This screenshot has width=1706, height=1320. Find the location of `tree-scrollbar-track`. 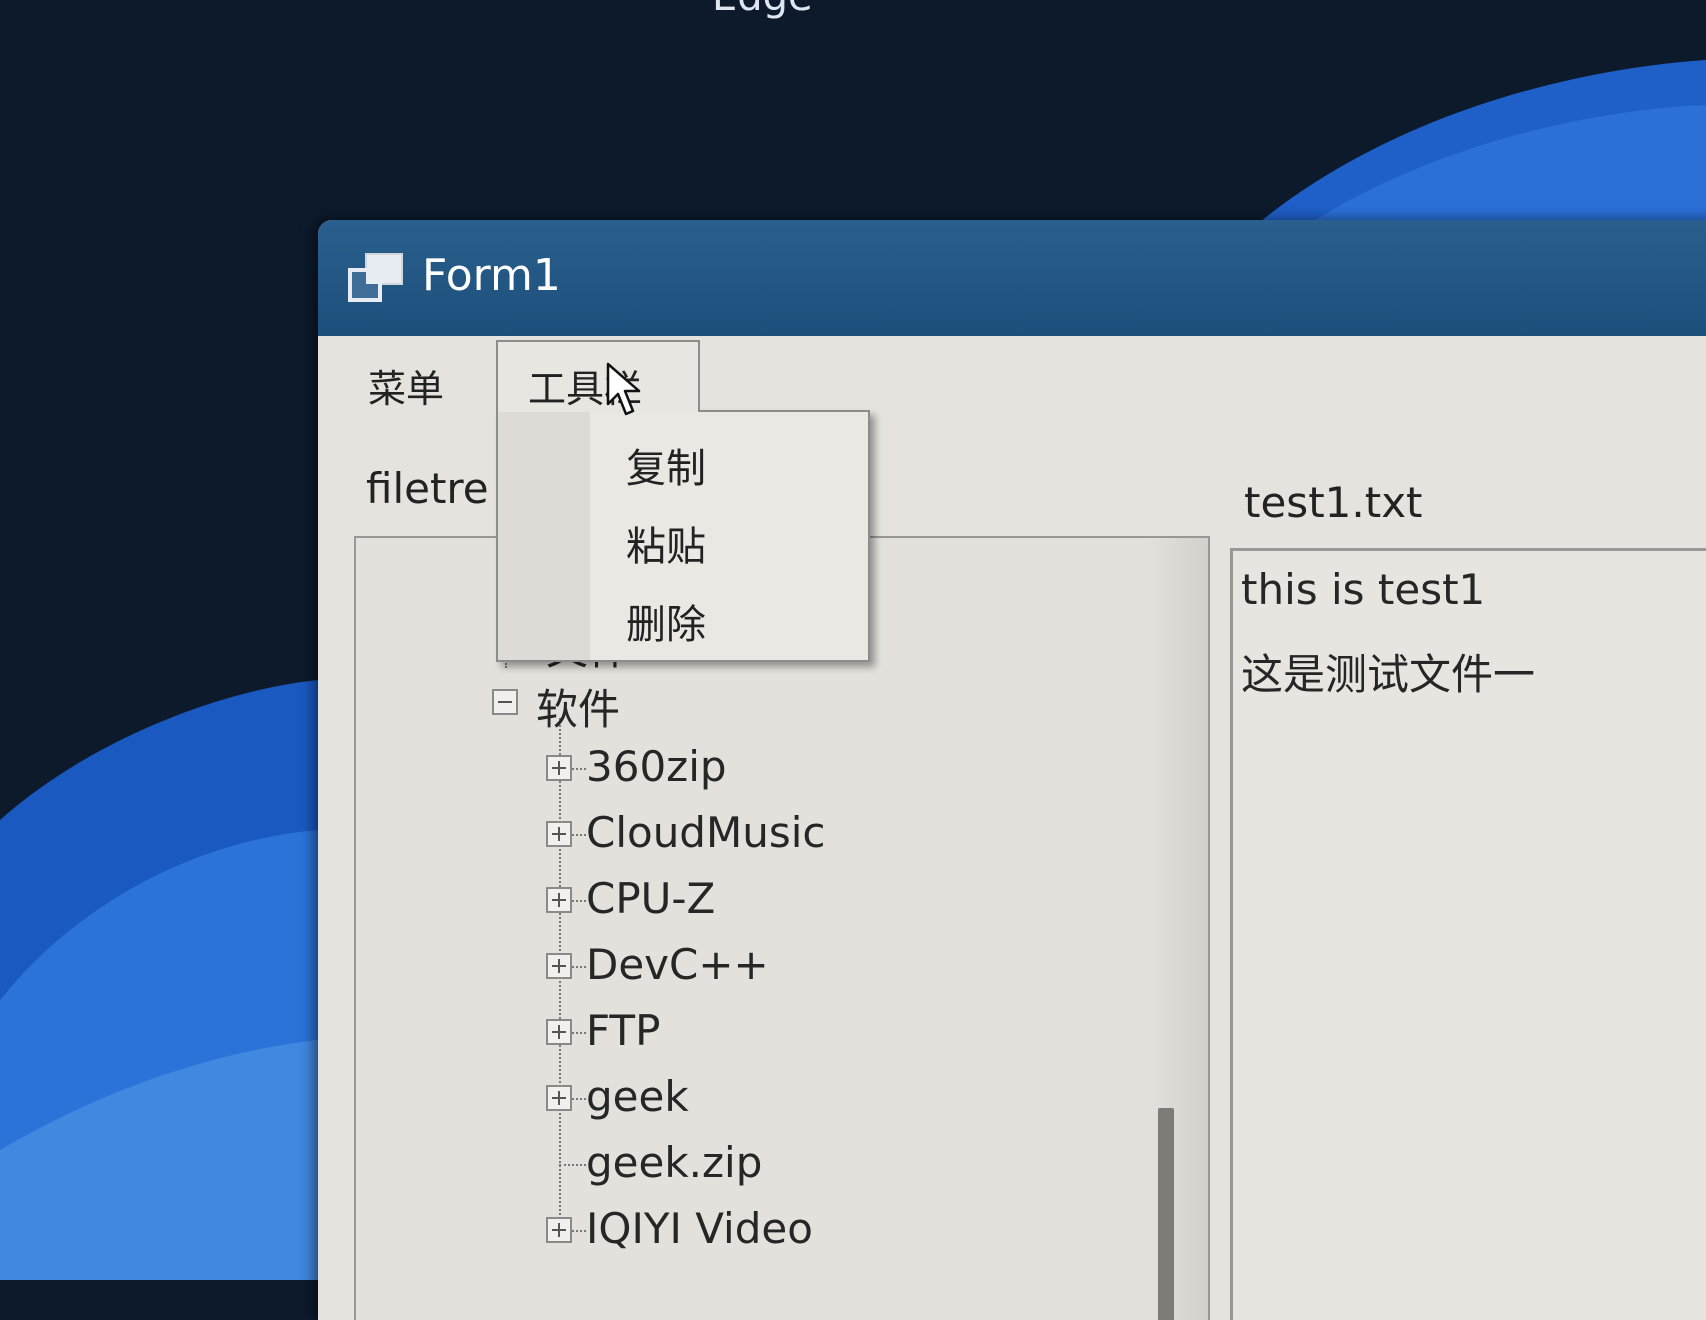

tree-scrollbar-track is located at coordinates (1178, 929).